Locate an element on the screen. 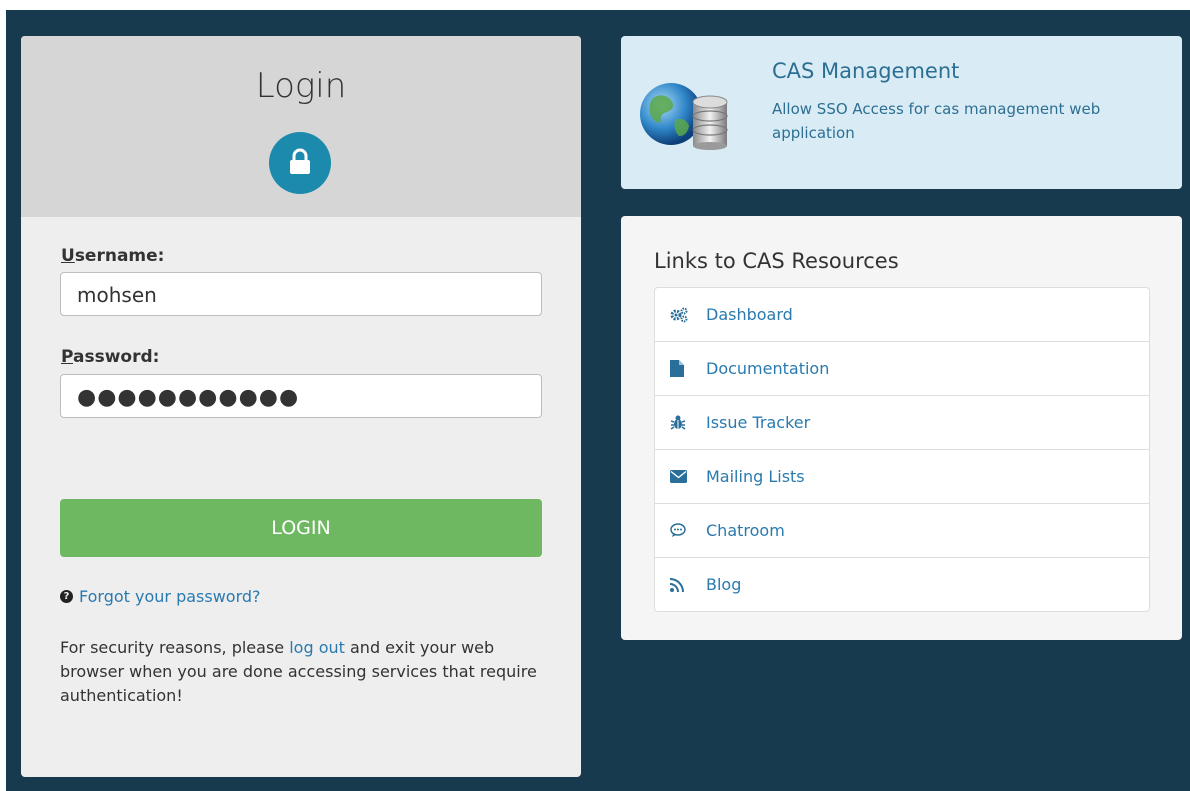 The image size is (1190, 791). lock-icon is located at coordinates (300, 163).